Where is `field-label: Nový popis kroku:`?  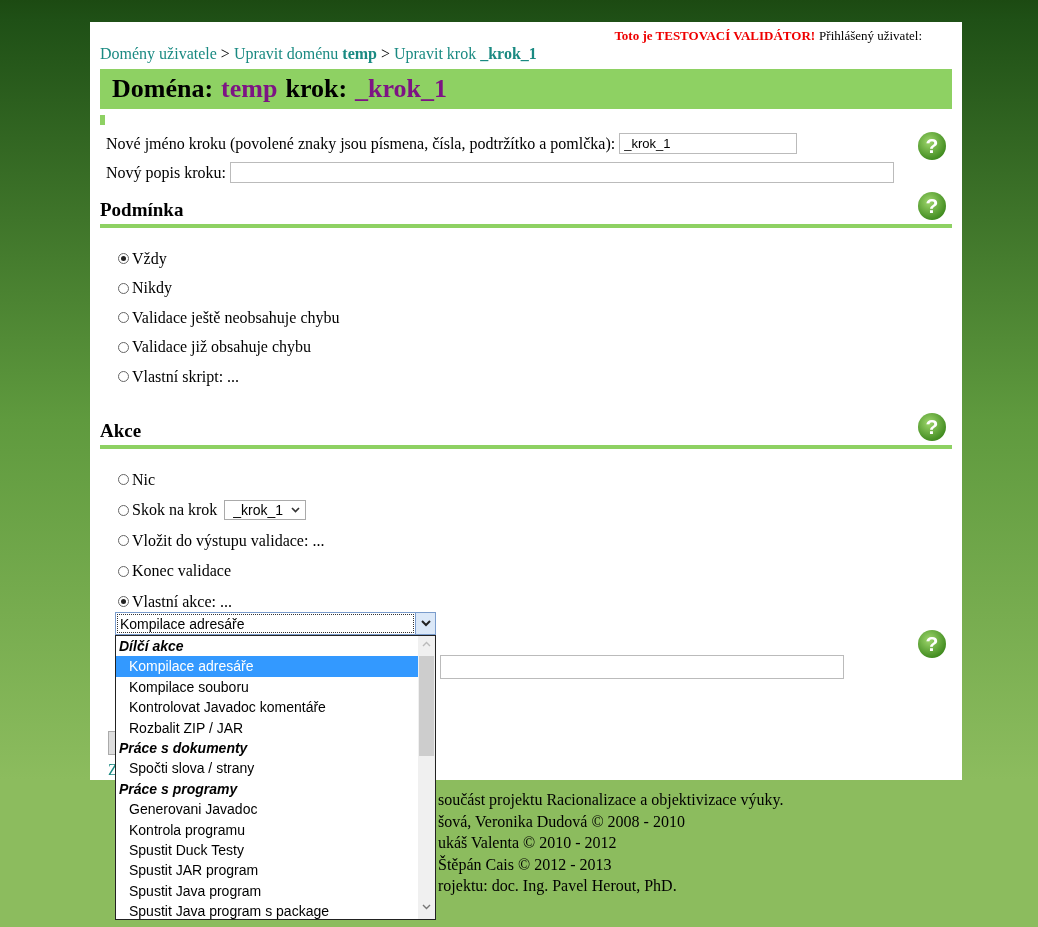 field-label: Nový popis kroku: is located at coordinates (166, 172).